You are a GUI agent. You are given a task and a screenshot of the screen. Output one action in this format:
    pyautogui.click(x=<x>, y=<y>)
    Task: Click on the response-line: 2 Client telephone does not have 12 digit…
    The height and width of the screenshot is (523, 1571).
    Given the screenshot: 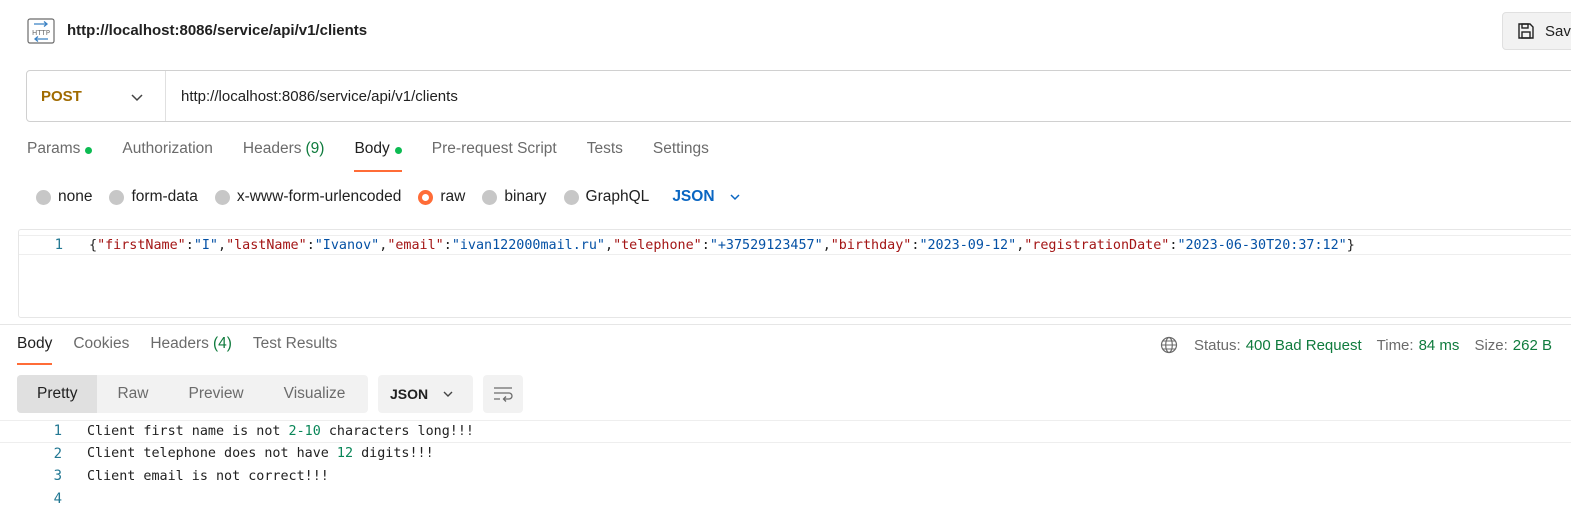 What is the action you would take?
    pyautogui.click(x=785, y=454)
    